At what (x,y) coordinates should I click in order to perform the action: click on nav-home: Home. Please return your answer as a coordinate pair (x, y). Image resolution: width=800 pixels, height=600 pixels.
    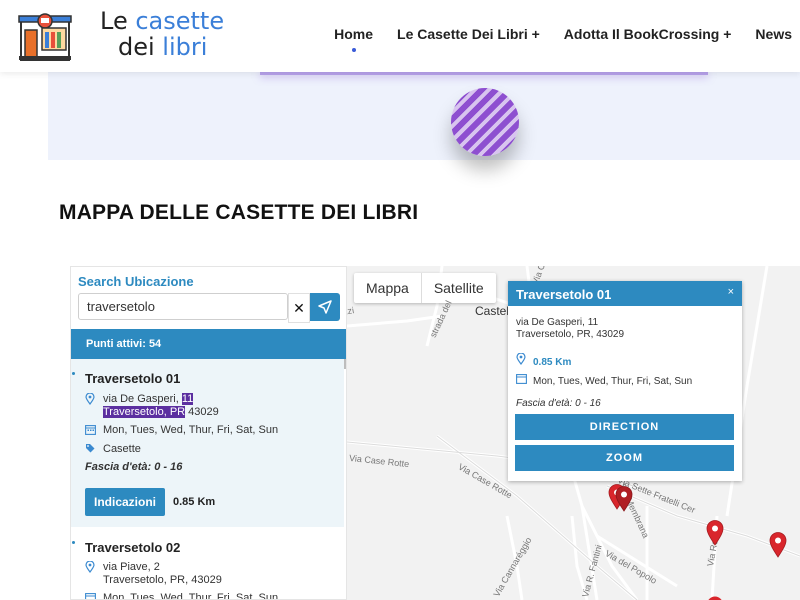
    Looking at the image, I should click on (353, 39).